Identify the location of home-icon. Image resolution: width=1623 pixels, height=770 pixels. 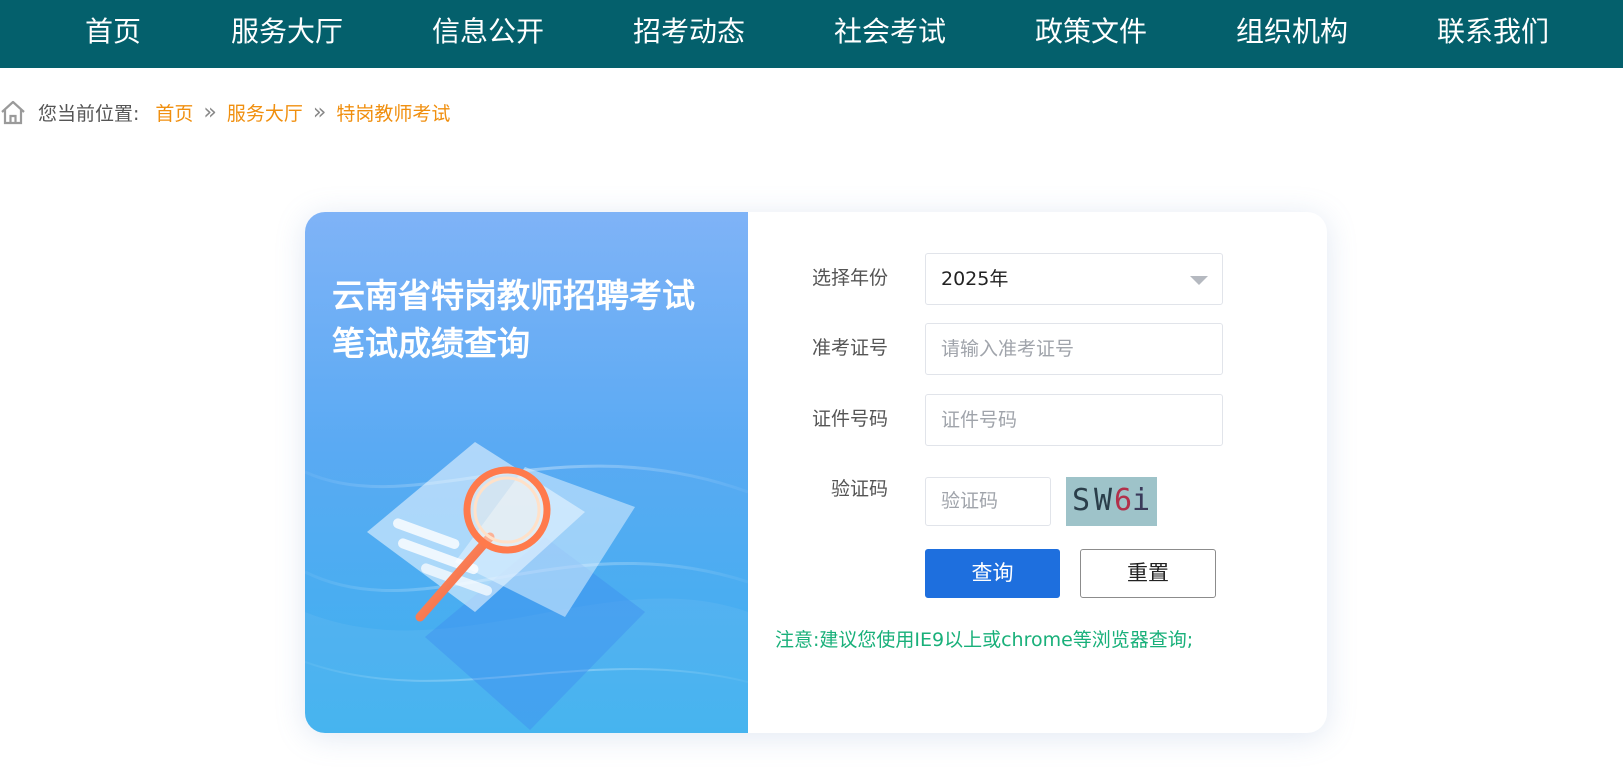
(13, 112).